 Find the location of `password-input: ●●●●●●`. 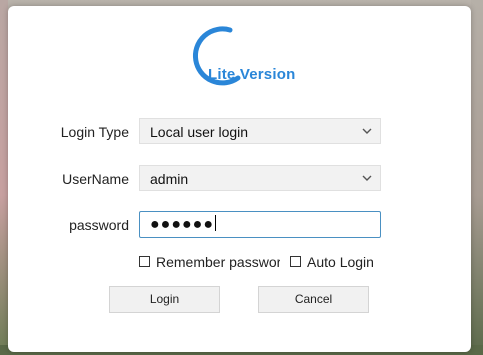

password-input: ●●●●●● is located at coordinates (260, 224).